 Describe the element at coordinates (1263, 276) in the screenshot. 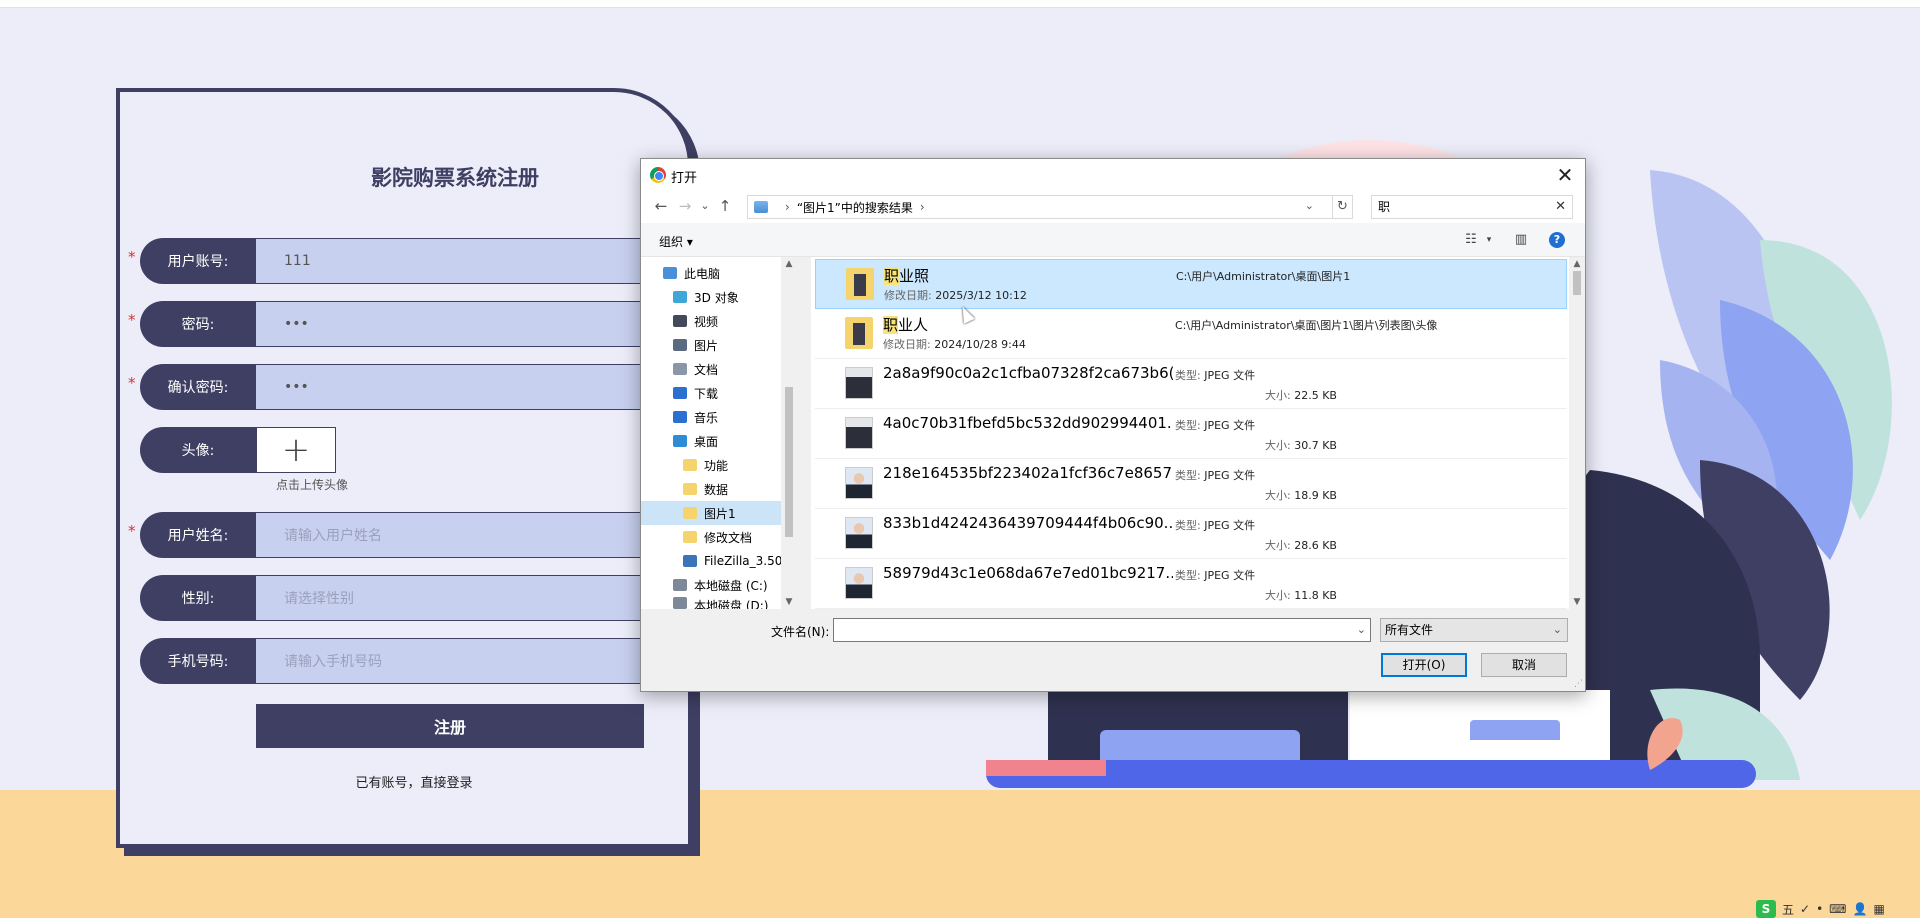

I see `file-path: C:\用户\Administrator\桌面\图片1` at that location.